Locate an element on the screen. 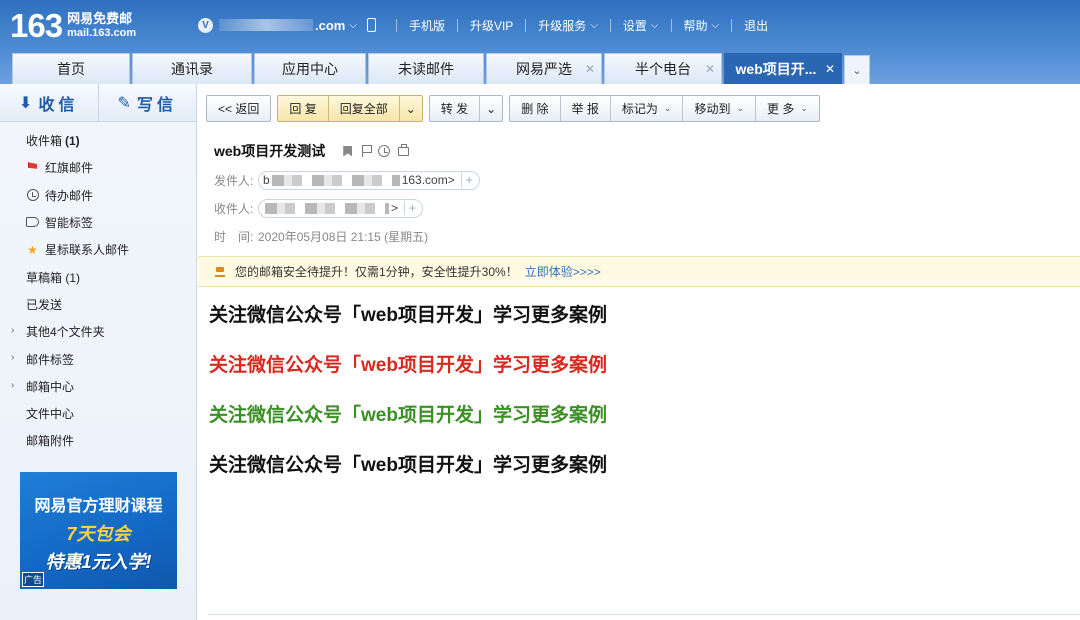 Image resolution: width=1080 pixels, height=620 pixels. settings-link: 设置 is located at coordinates (635, 25).